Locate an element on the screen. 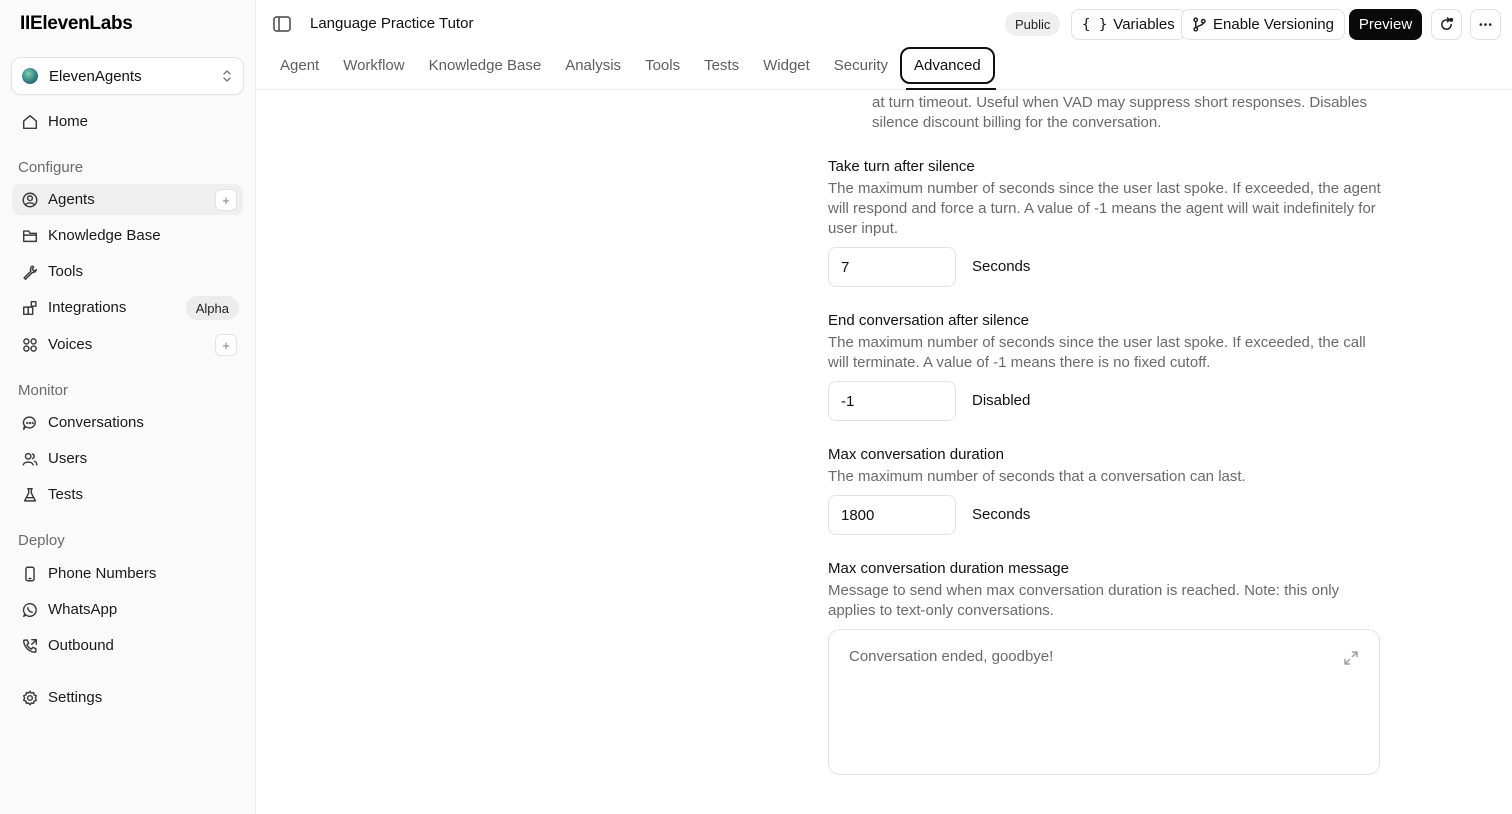 This screenshot has height=814, width=1512. tab-agent: Agent is located at coordinates (299, 65).